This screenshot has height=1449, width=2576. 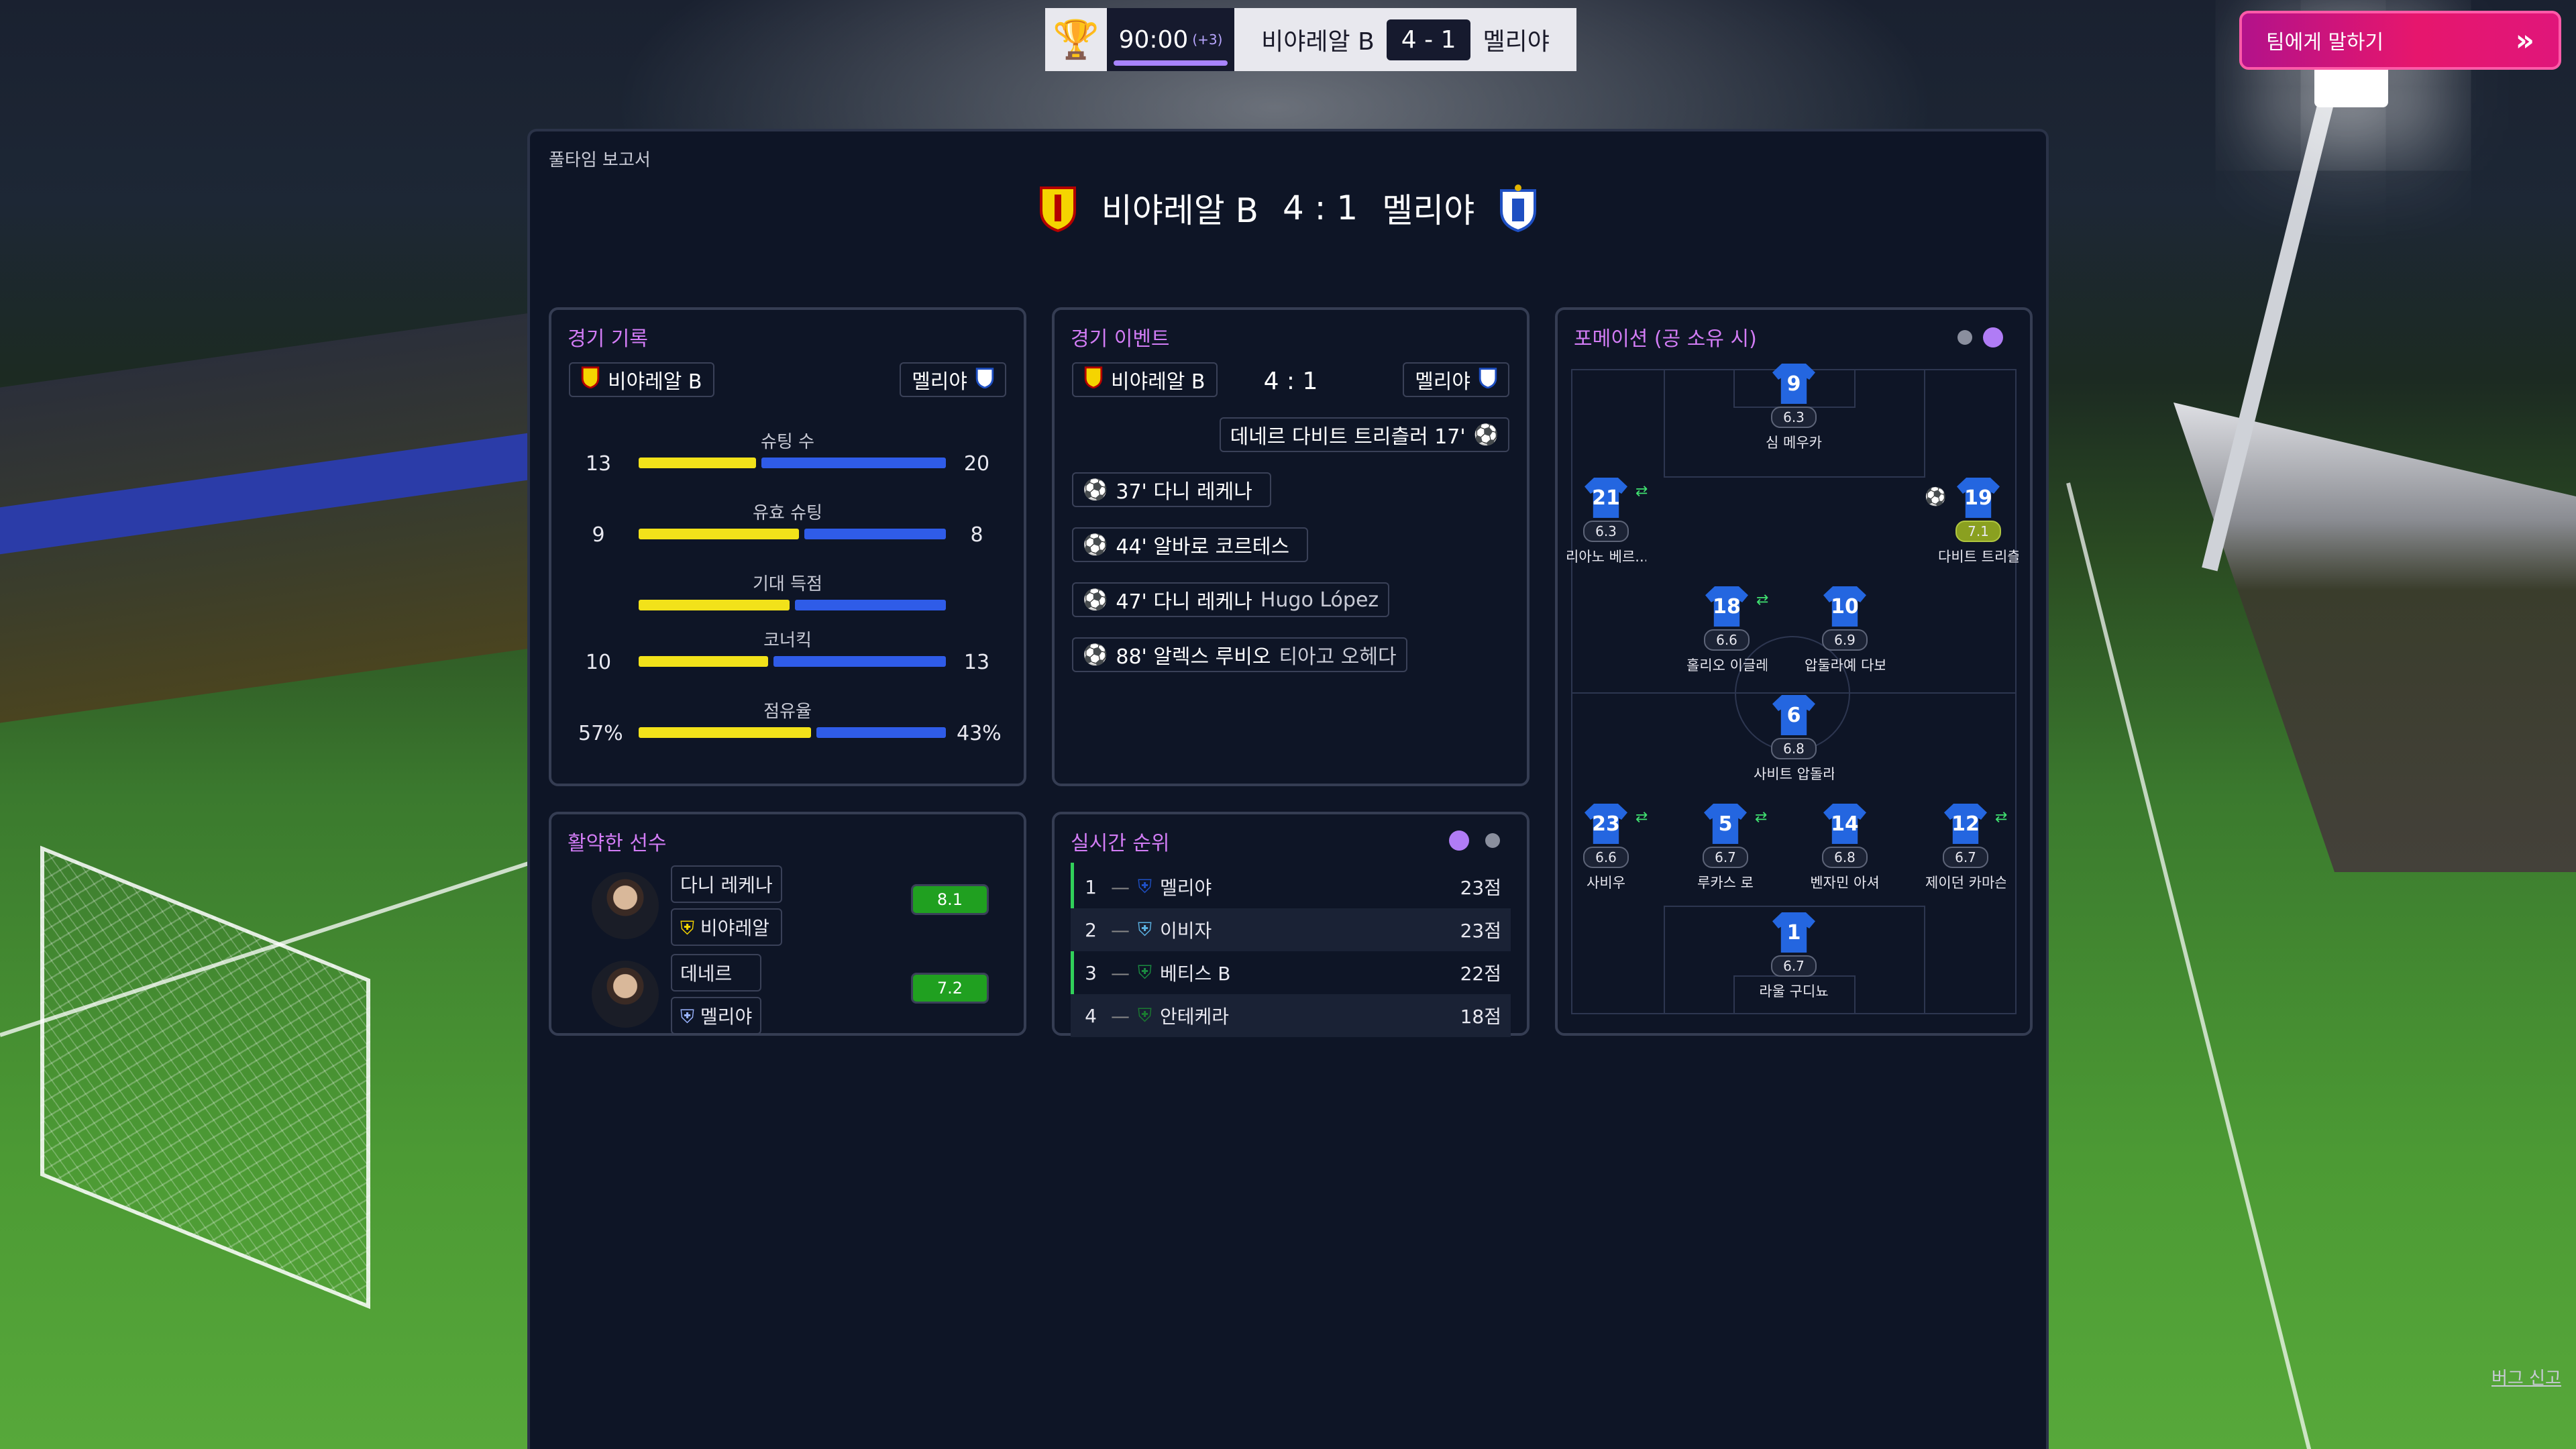 I want to click on formation-player: 10 6.9 압둘라예 다보, so click(x=1845, y=630).